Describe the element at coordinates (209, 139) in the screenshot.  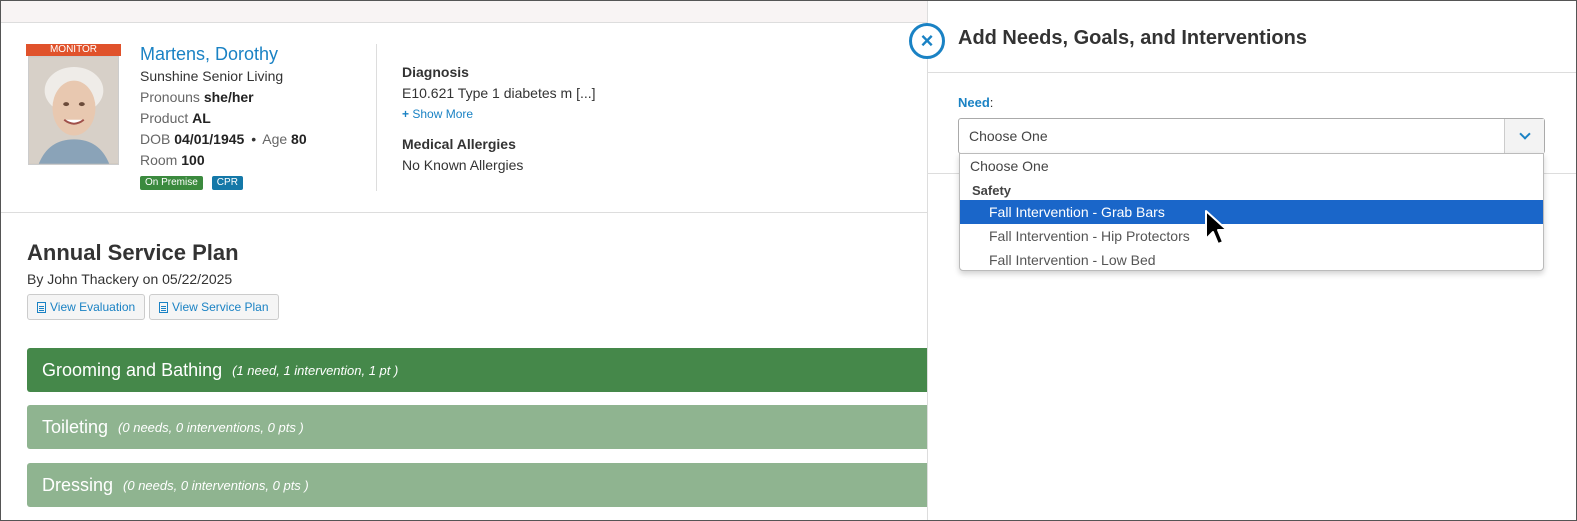
I see `dob-value: 04/01/1945` at that location.